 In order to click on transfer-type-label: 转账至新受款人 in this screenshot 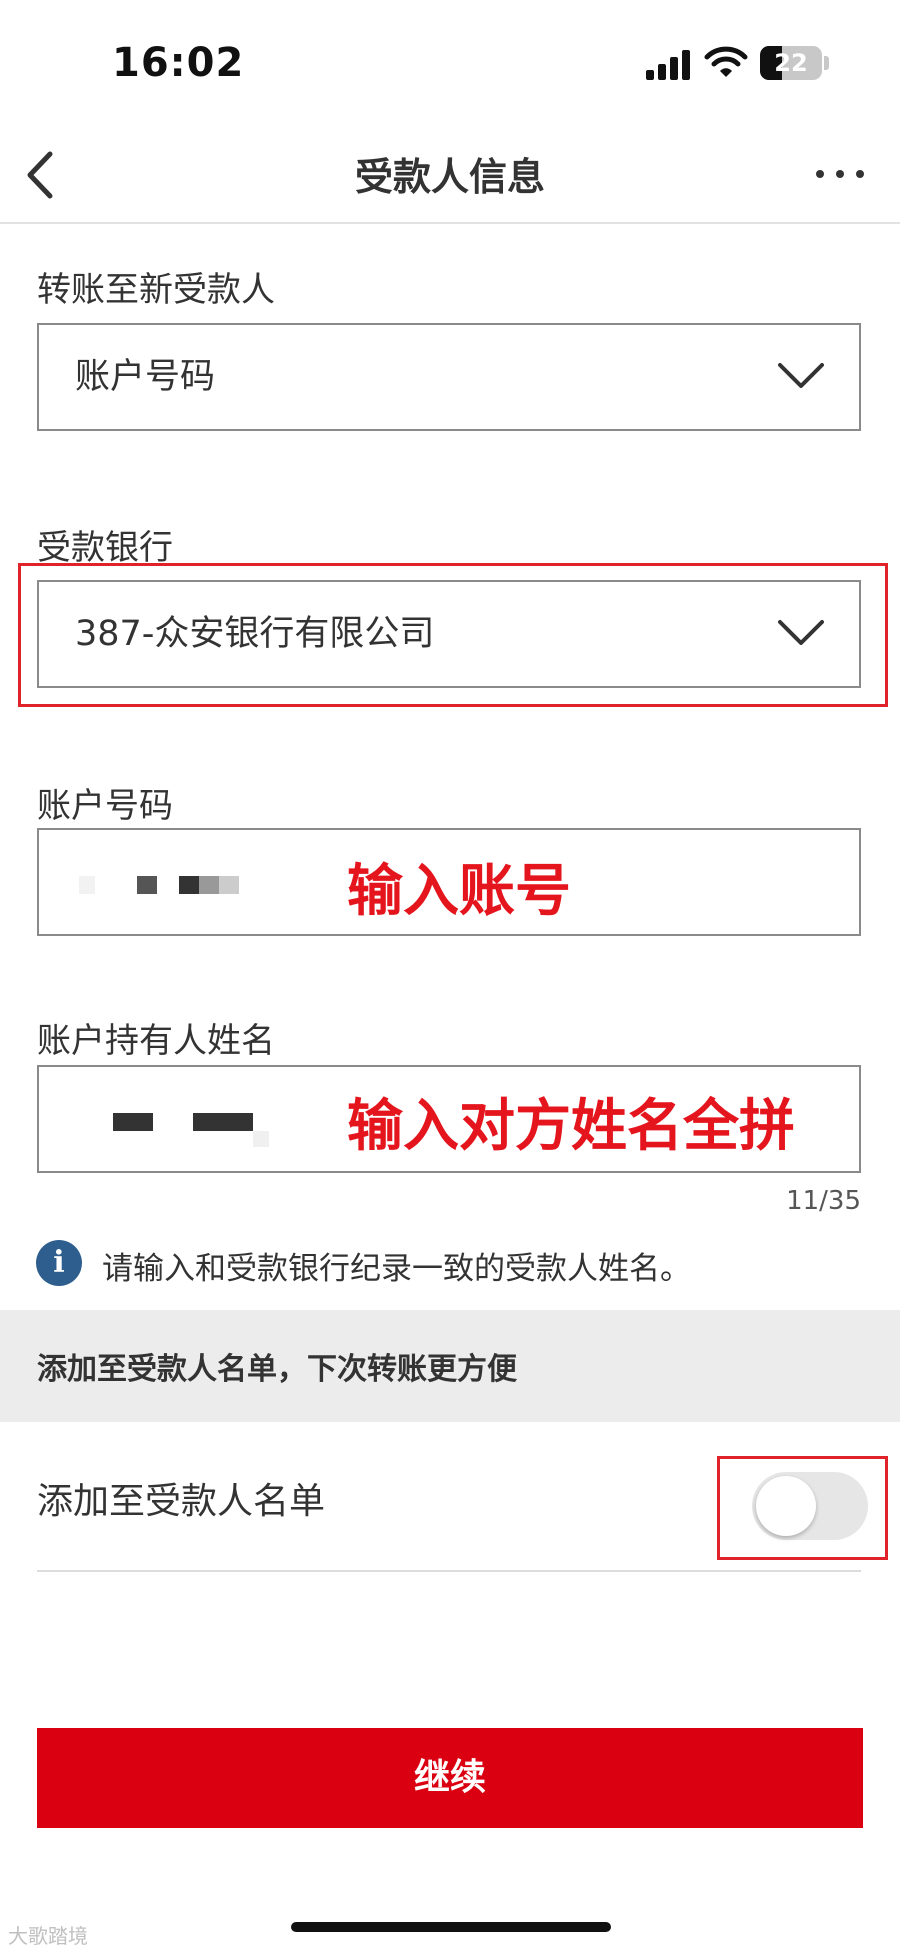, I will do `click(156, 290)`.